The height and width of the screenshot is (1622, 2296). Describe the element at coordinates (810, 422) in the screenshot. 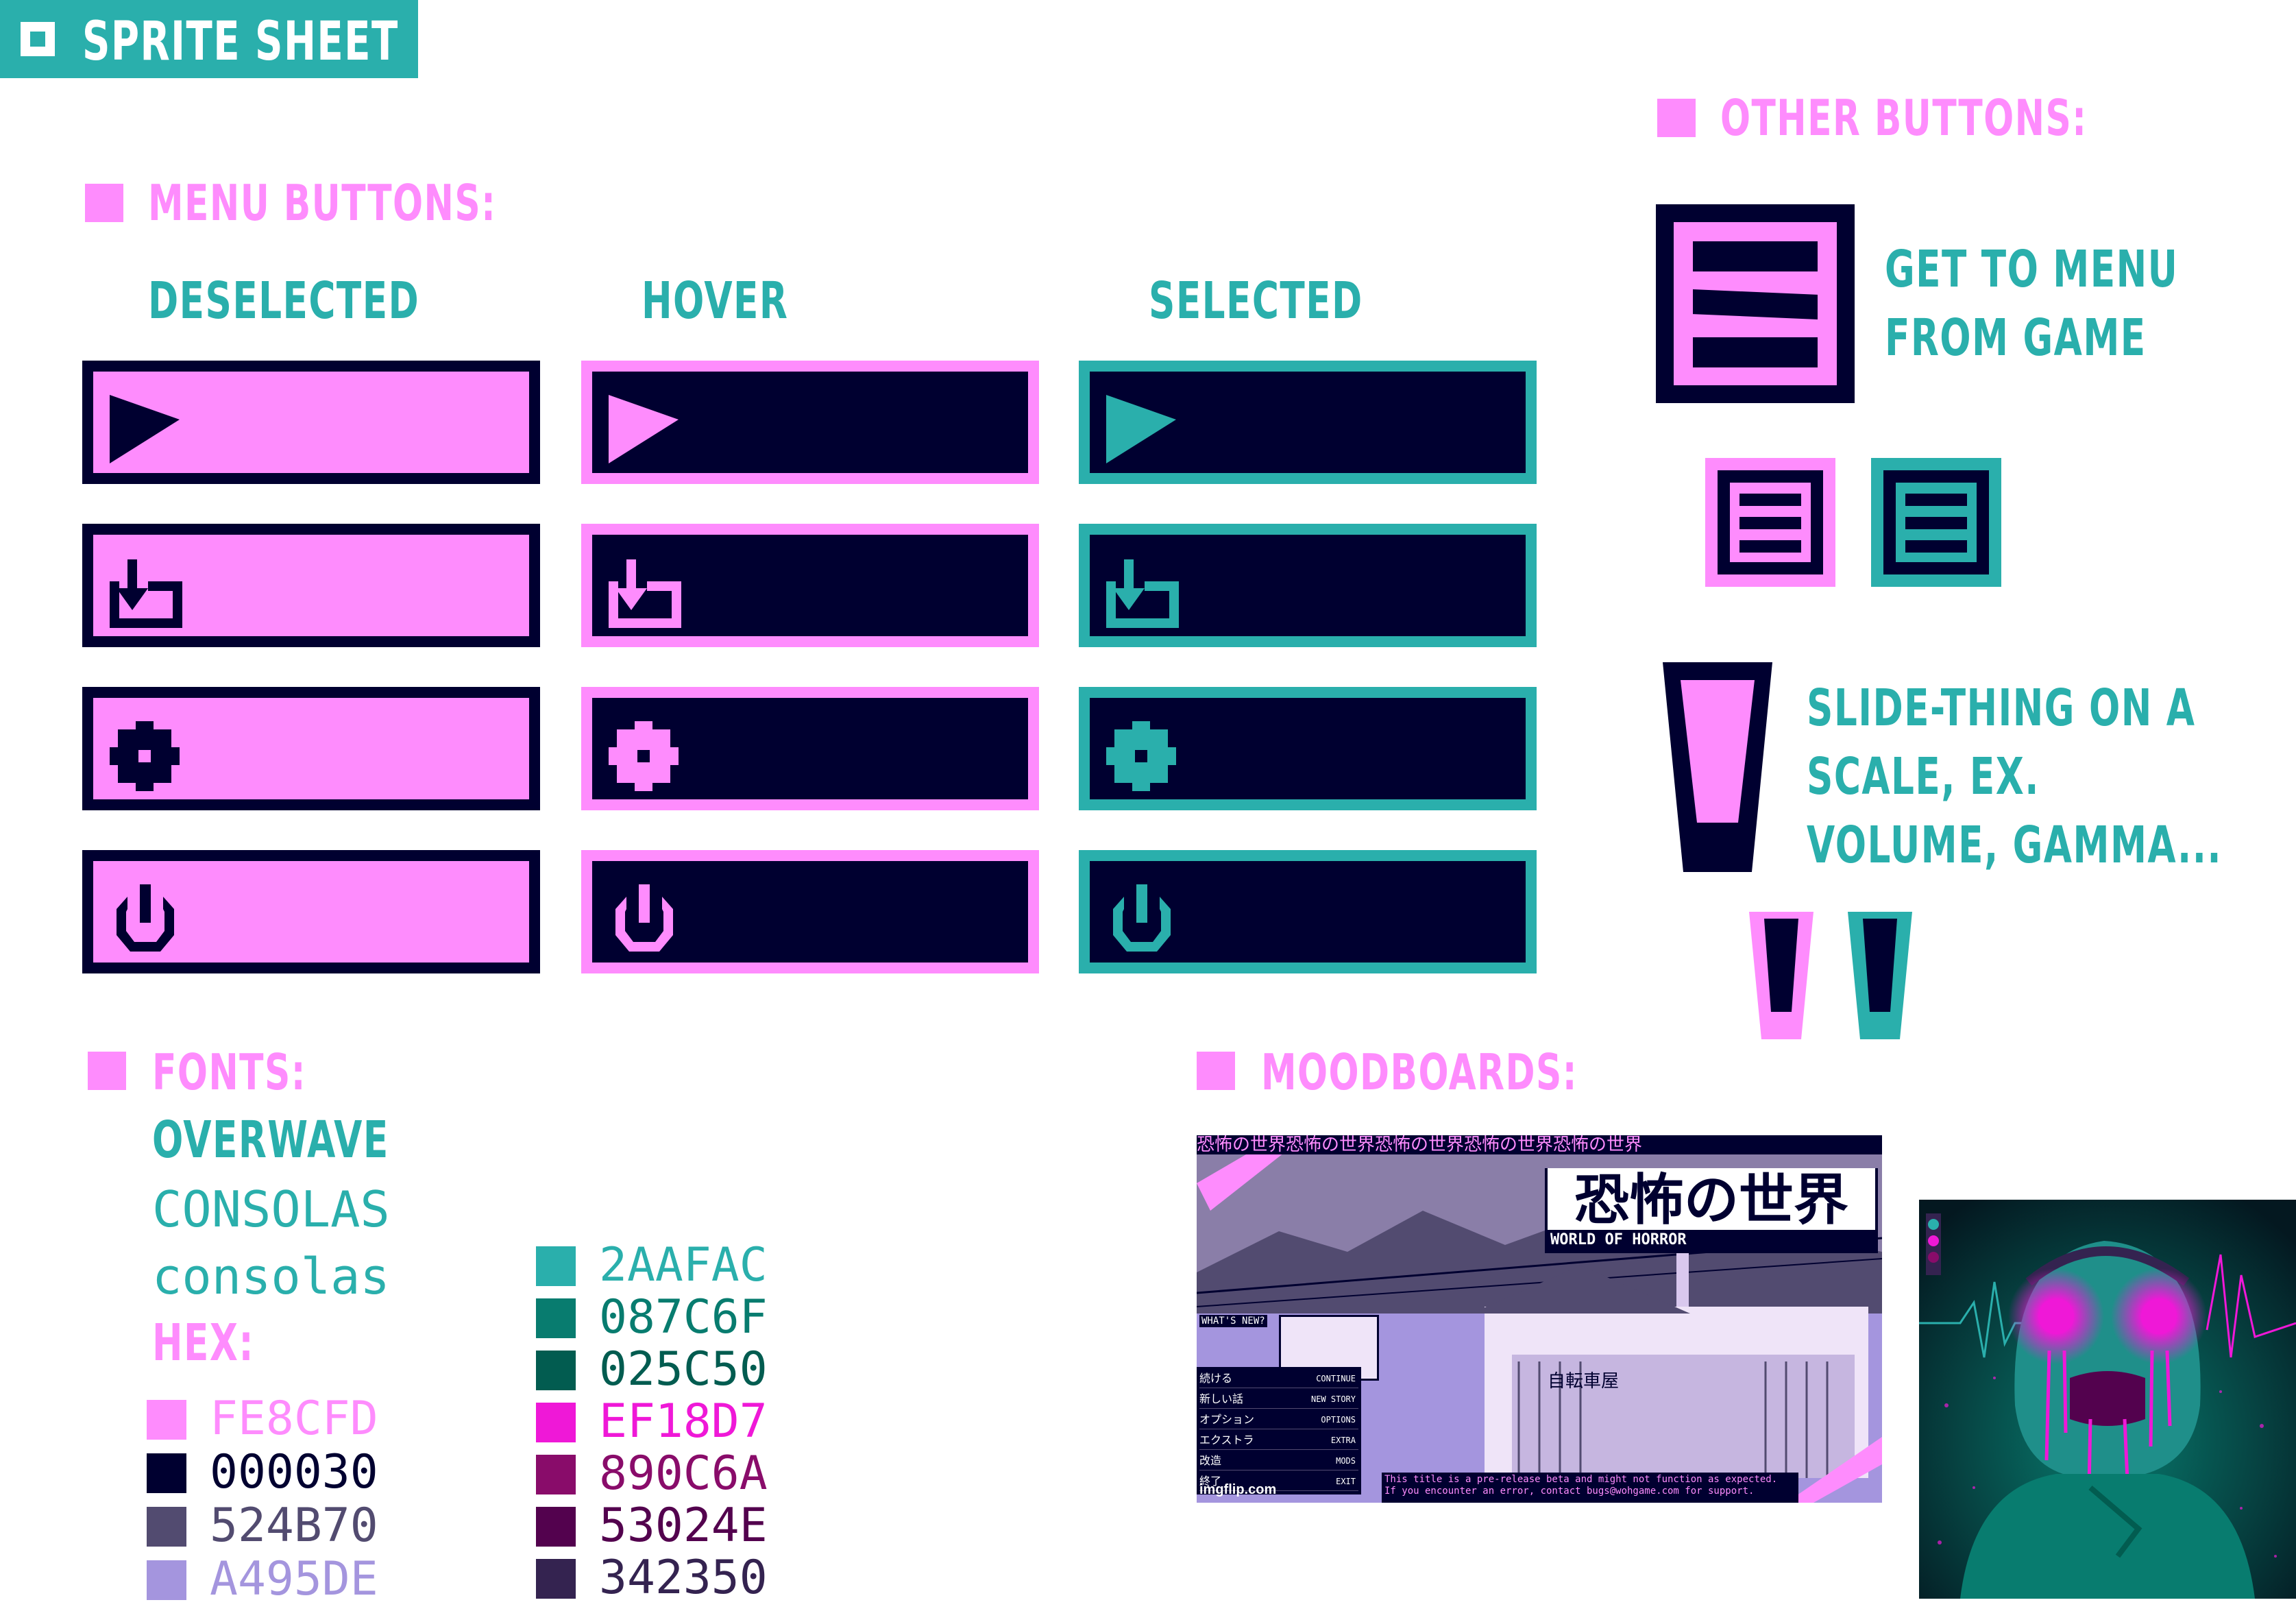

I see `menu-button-hover-play` at that location.